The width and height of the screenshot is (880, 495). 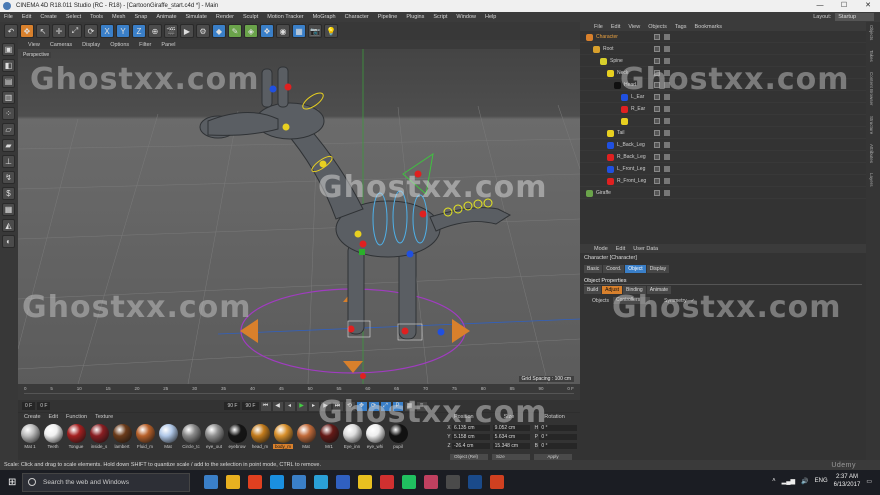 What do you see at coordinates (397, 406) in the screenshot?
I see `key-param-icon: P` at bounding box center [397, 406].